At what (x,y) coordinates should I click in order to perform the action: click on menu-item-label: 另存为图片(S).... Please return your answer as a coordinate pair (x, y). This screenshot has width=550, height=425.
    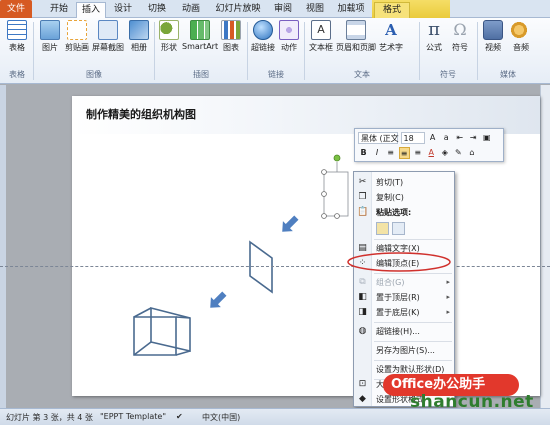
    Looking at the image, I should click on (405, 350).